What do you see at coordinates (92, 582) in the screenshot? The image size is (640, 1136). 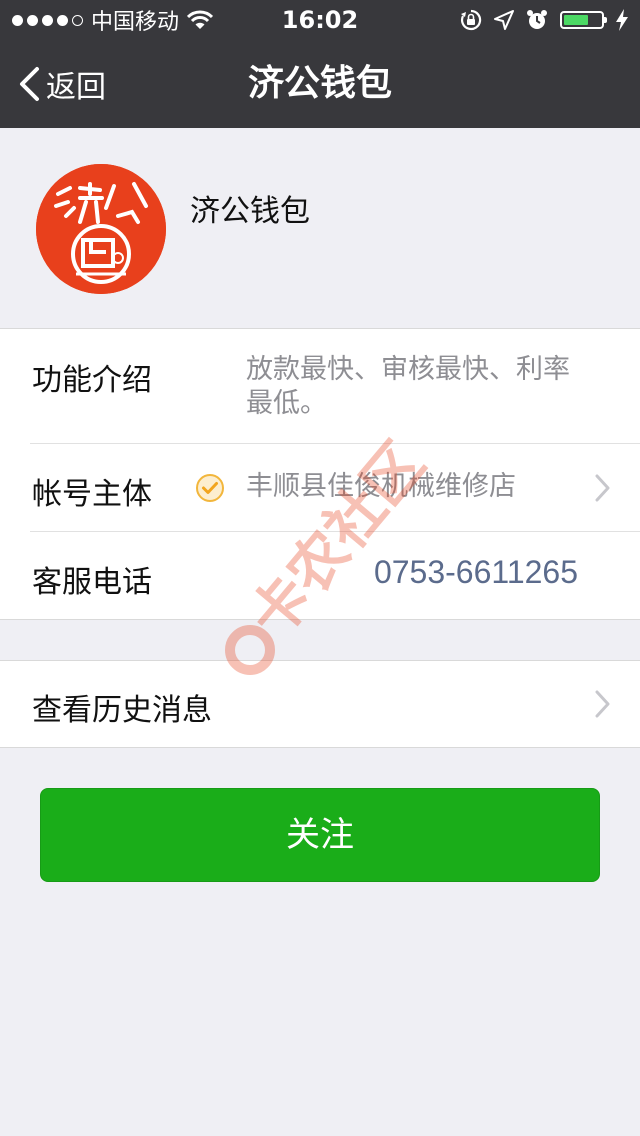 I see `phone-label: 客服电话` at bounding box center [92, 582].